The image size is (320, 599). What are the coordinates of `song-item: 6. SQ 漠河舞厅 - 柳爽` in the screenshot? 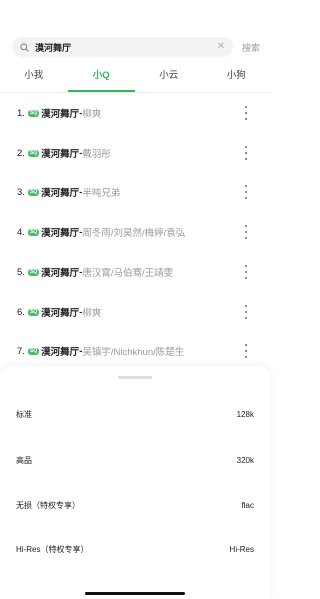 It's located at (137, 312).